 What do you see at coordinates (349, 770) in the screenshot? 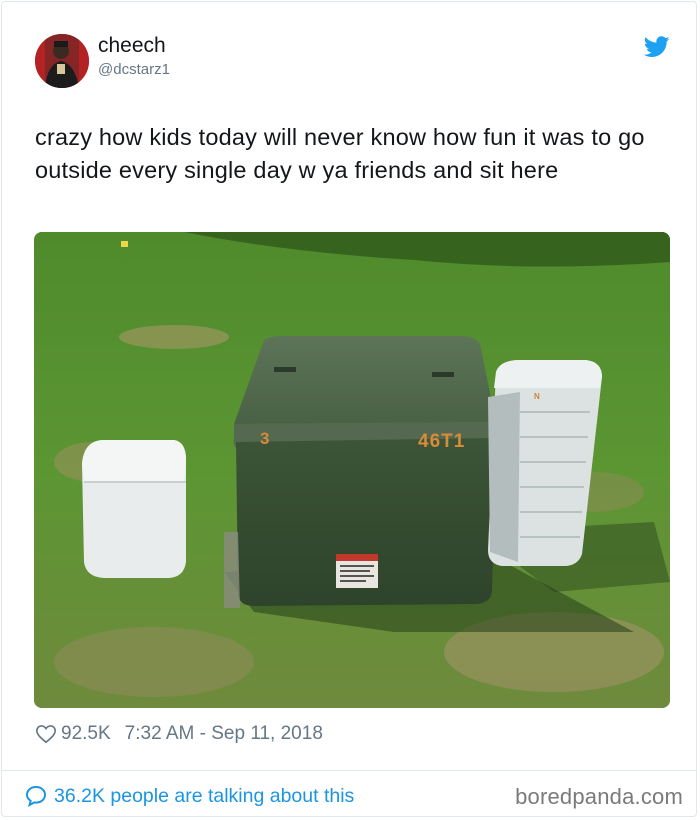
I see `footer-divider` at bounding box center [349, 770].